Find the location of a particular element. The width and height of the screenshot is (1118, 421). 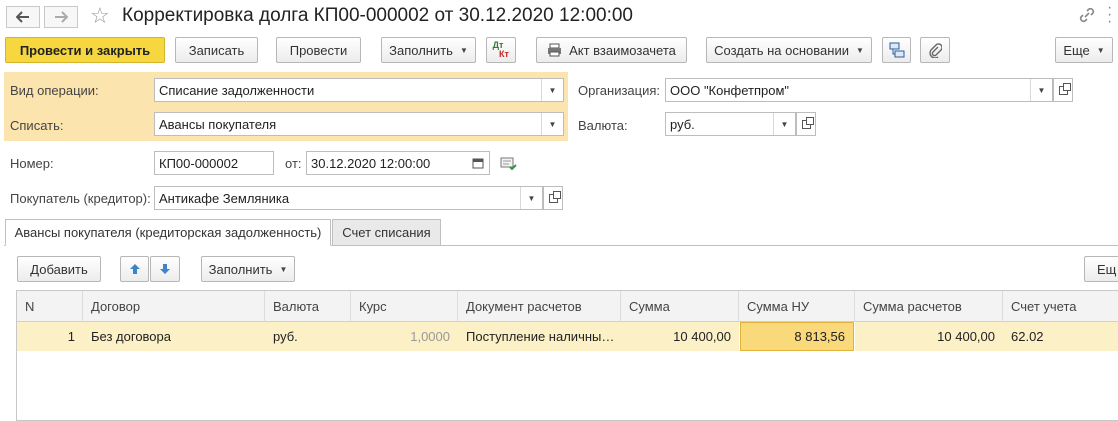

tab-writeoff-account: Счет списания is located at coordinates (386, 232).